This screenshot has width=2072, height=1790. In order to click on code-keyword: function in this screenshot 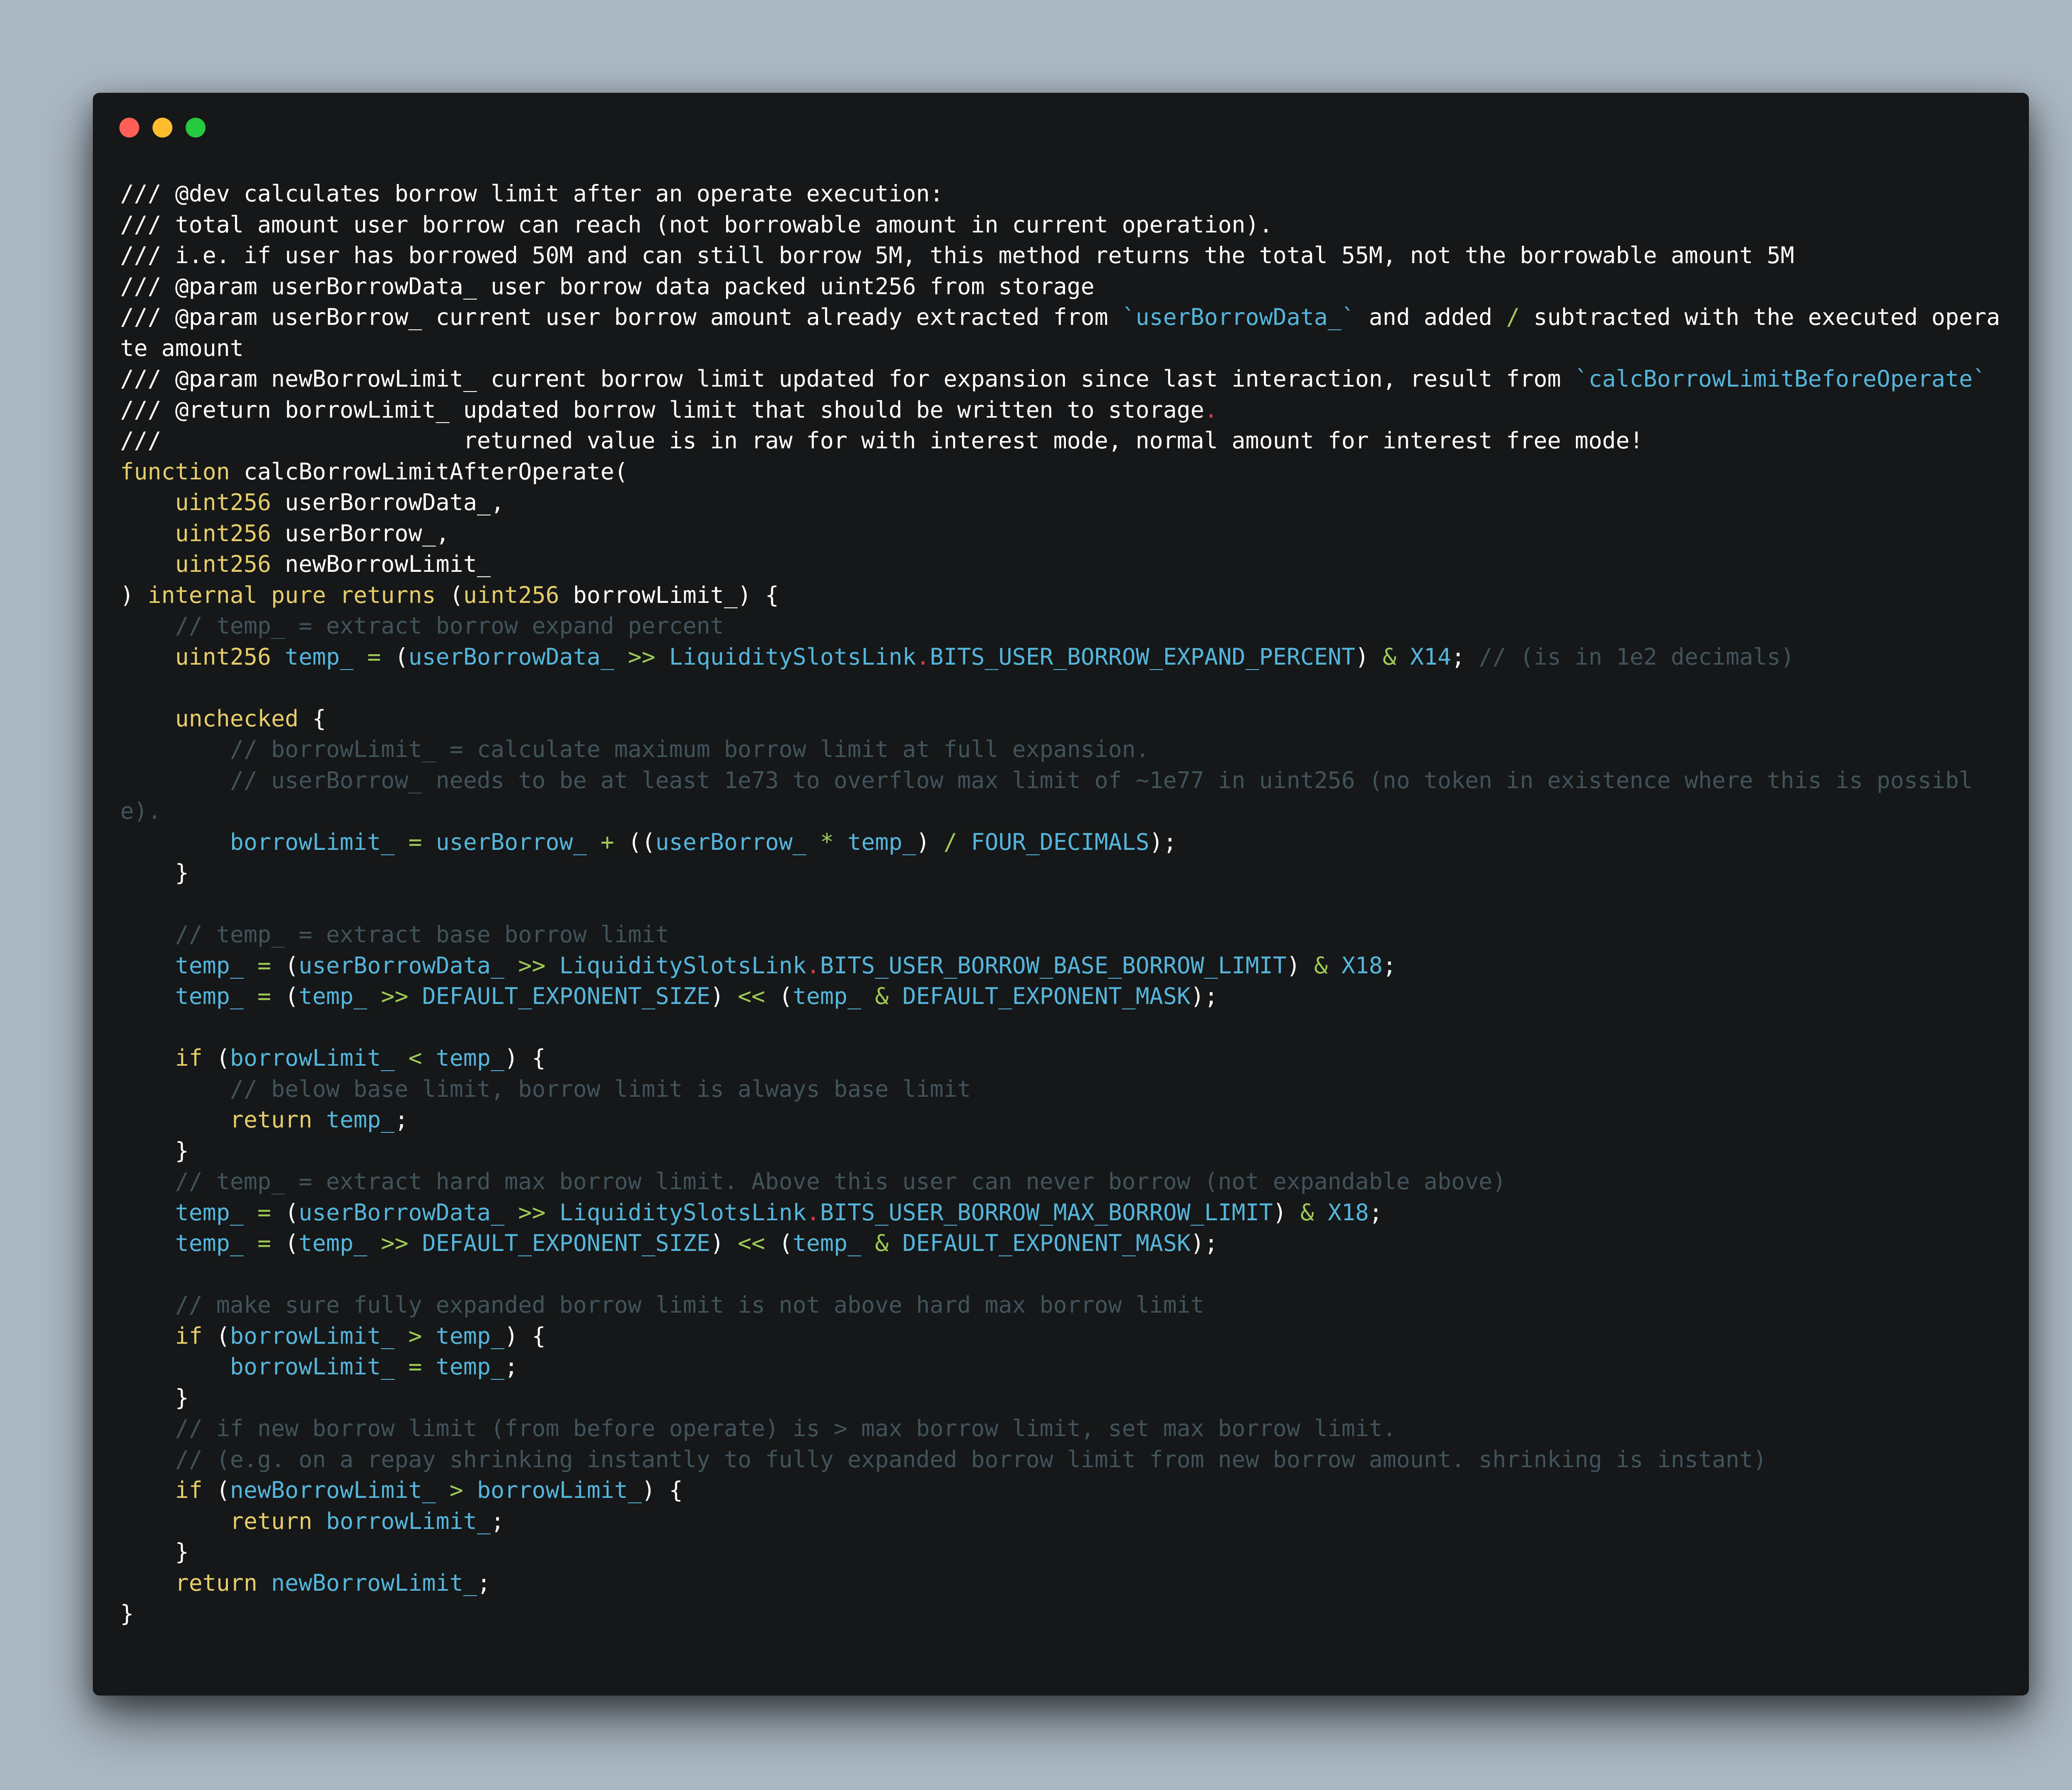, I will do `click(175, 472)`.